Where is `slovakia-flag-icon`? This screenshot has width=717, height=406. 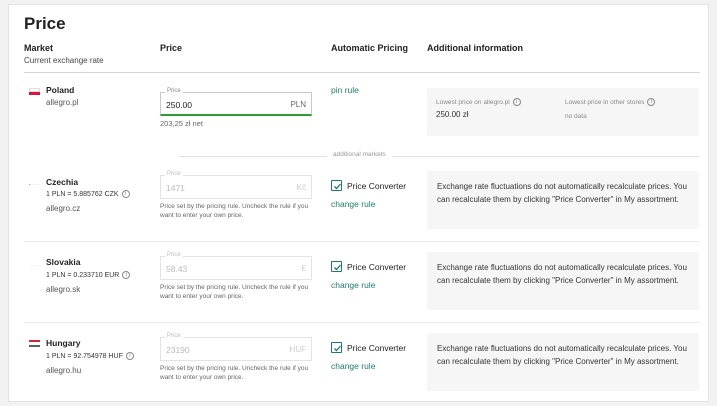
slovakia-flag-icon is located at coordinates (34, 262).